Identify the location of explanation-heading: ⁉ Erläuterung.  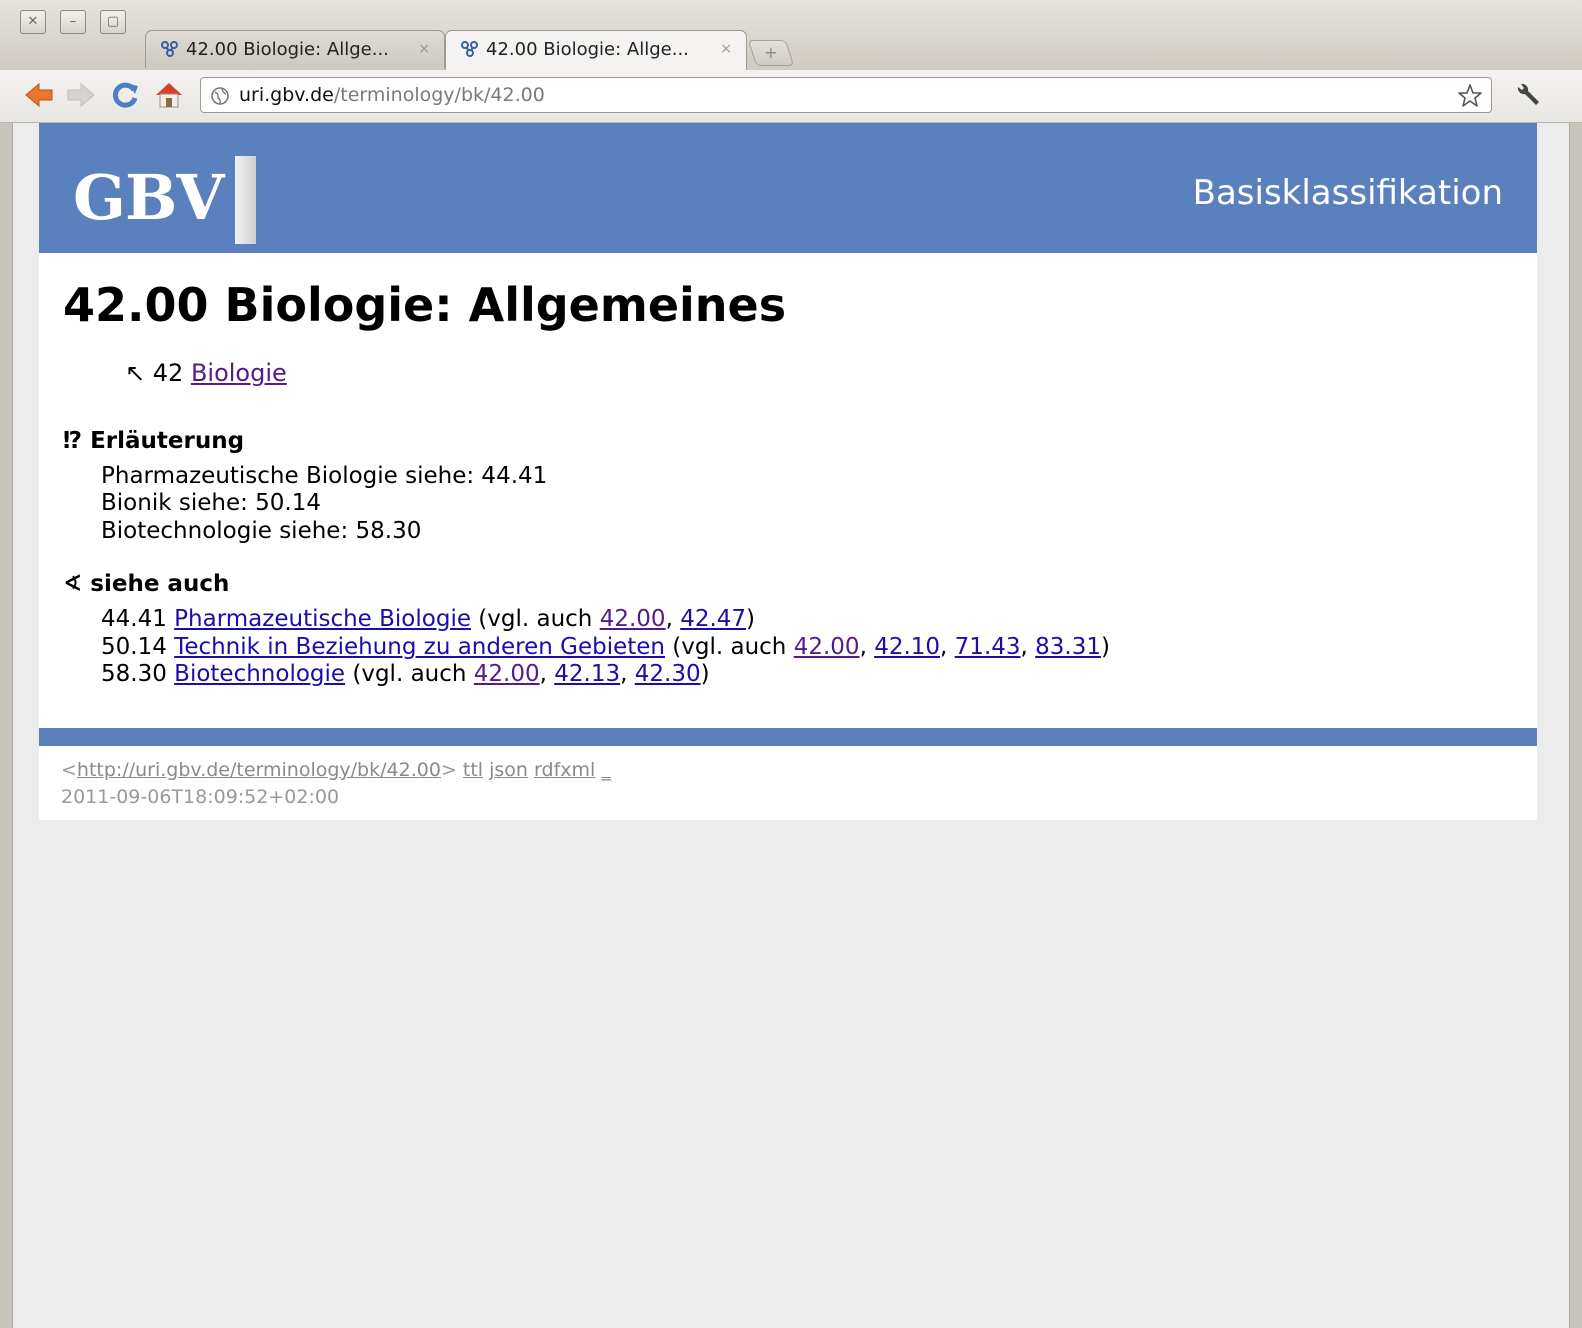
(154, 441).